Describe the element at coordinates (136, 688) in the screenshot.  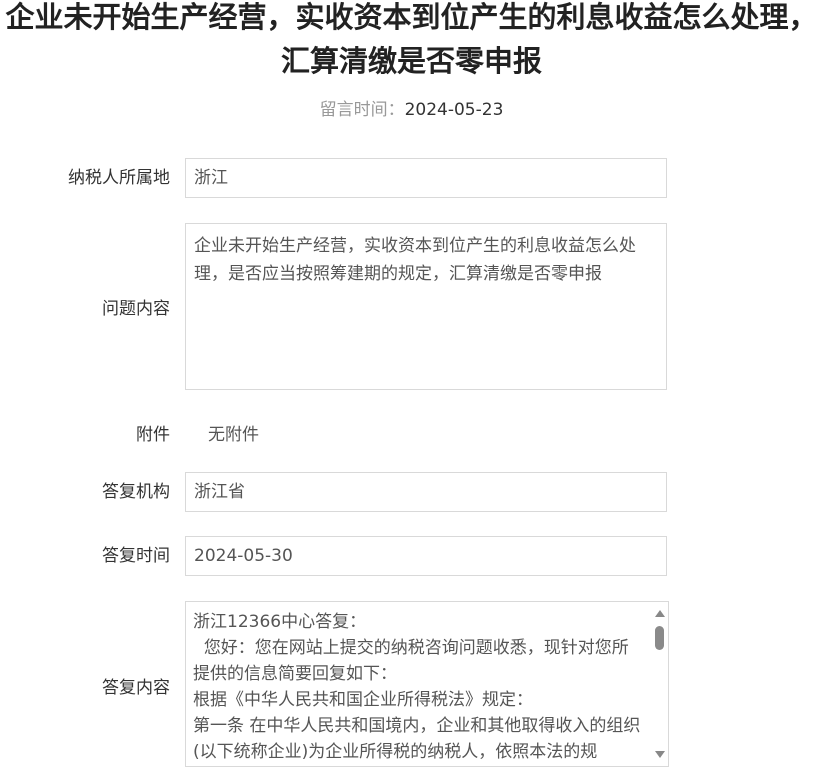
I see `reply-label: 答复内容` at that location.